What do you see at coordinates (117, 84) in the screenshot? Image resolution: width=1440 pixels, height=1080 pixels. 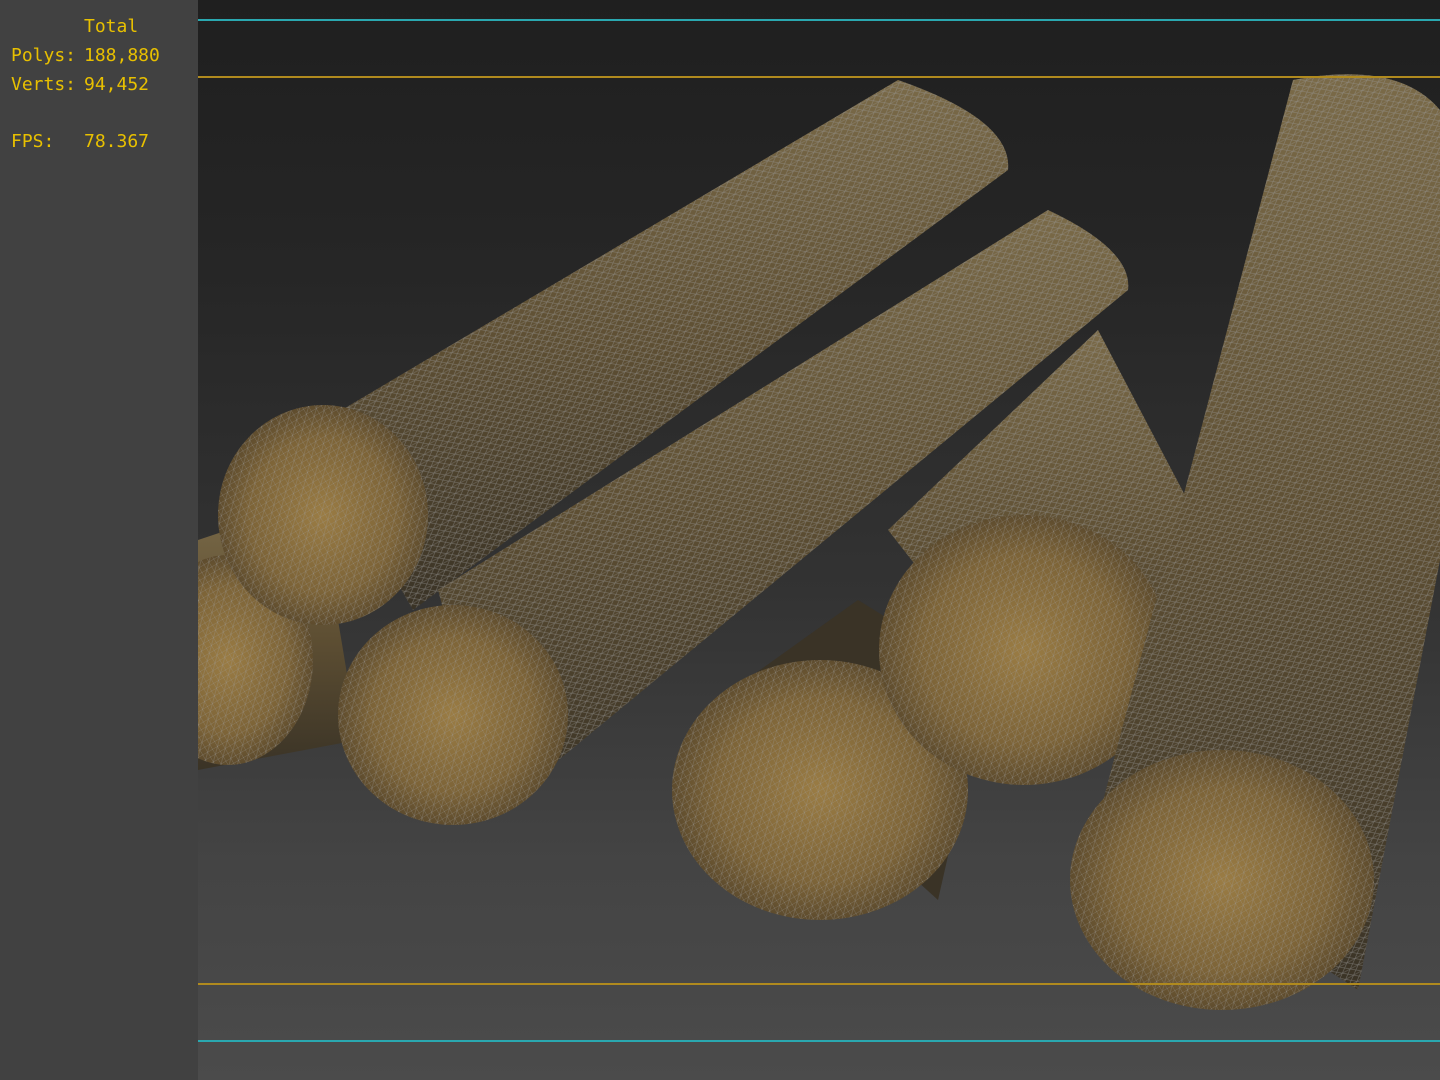 I see `verts-value: 94,452` at bounding box center [117, 84].